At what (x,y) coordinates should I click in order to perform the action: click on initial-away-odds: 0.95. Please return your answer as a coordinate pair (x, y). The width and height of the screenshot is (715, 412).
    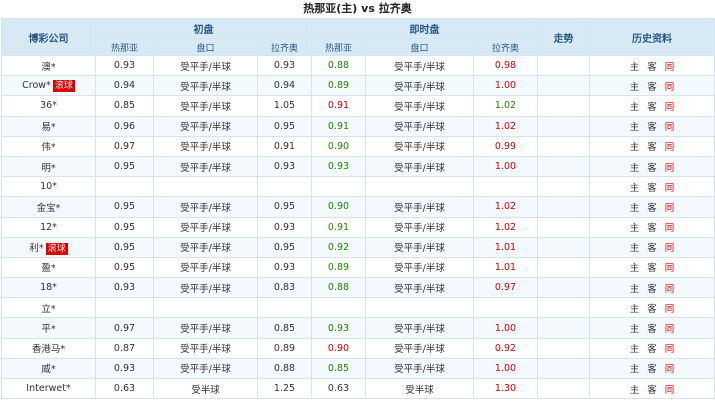
    Looking at the image, I should click on (284, 126).